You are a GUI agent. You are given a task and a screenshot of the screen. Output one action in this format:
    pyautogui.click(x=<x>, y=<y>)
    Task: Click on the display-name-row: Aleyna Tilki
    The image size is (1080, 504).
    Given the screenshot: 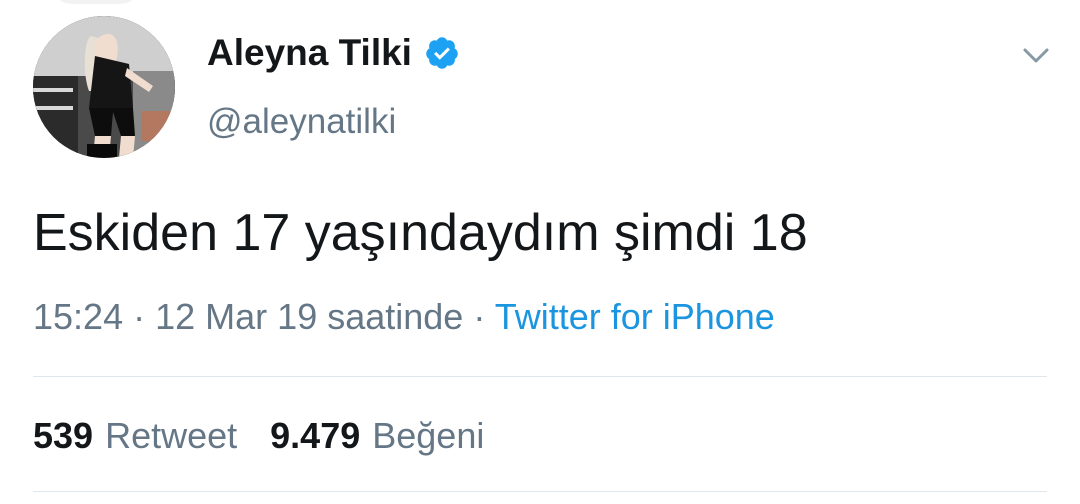 What is the action you would take?
    pyautogui.click(x=333, y=53)
    